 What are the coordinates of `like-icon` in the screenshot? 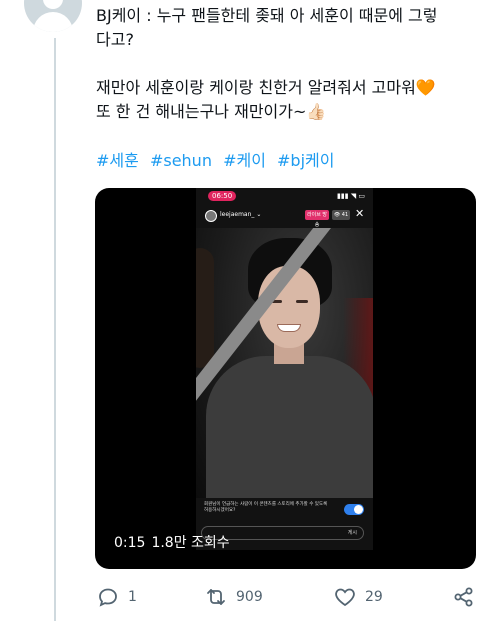 It's located at (345, 597).